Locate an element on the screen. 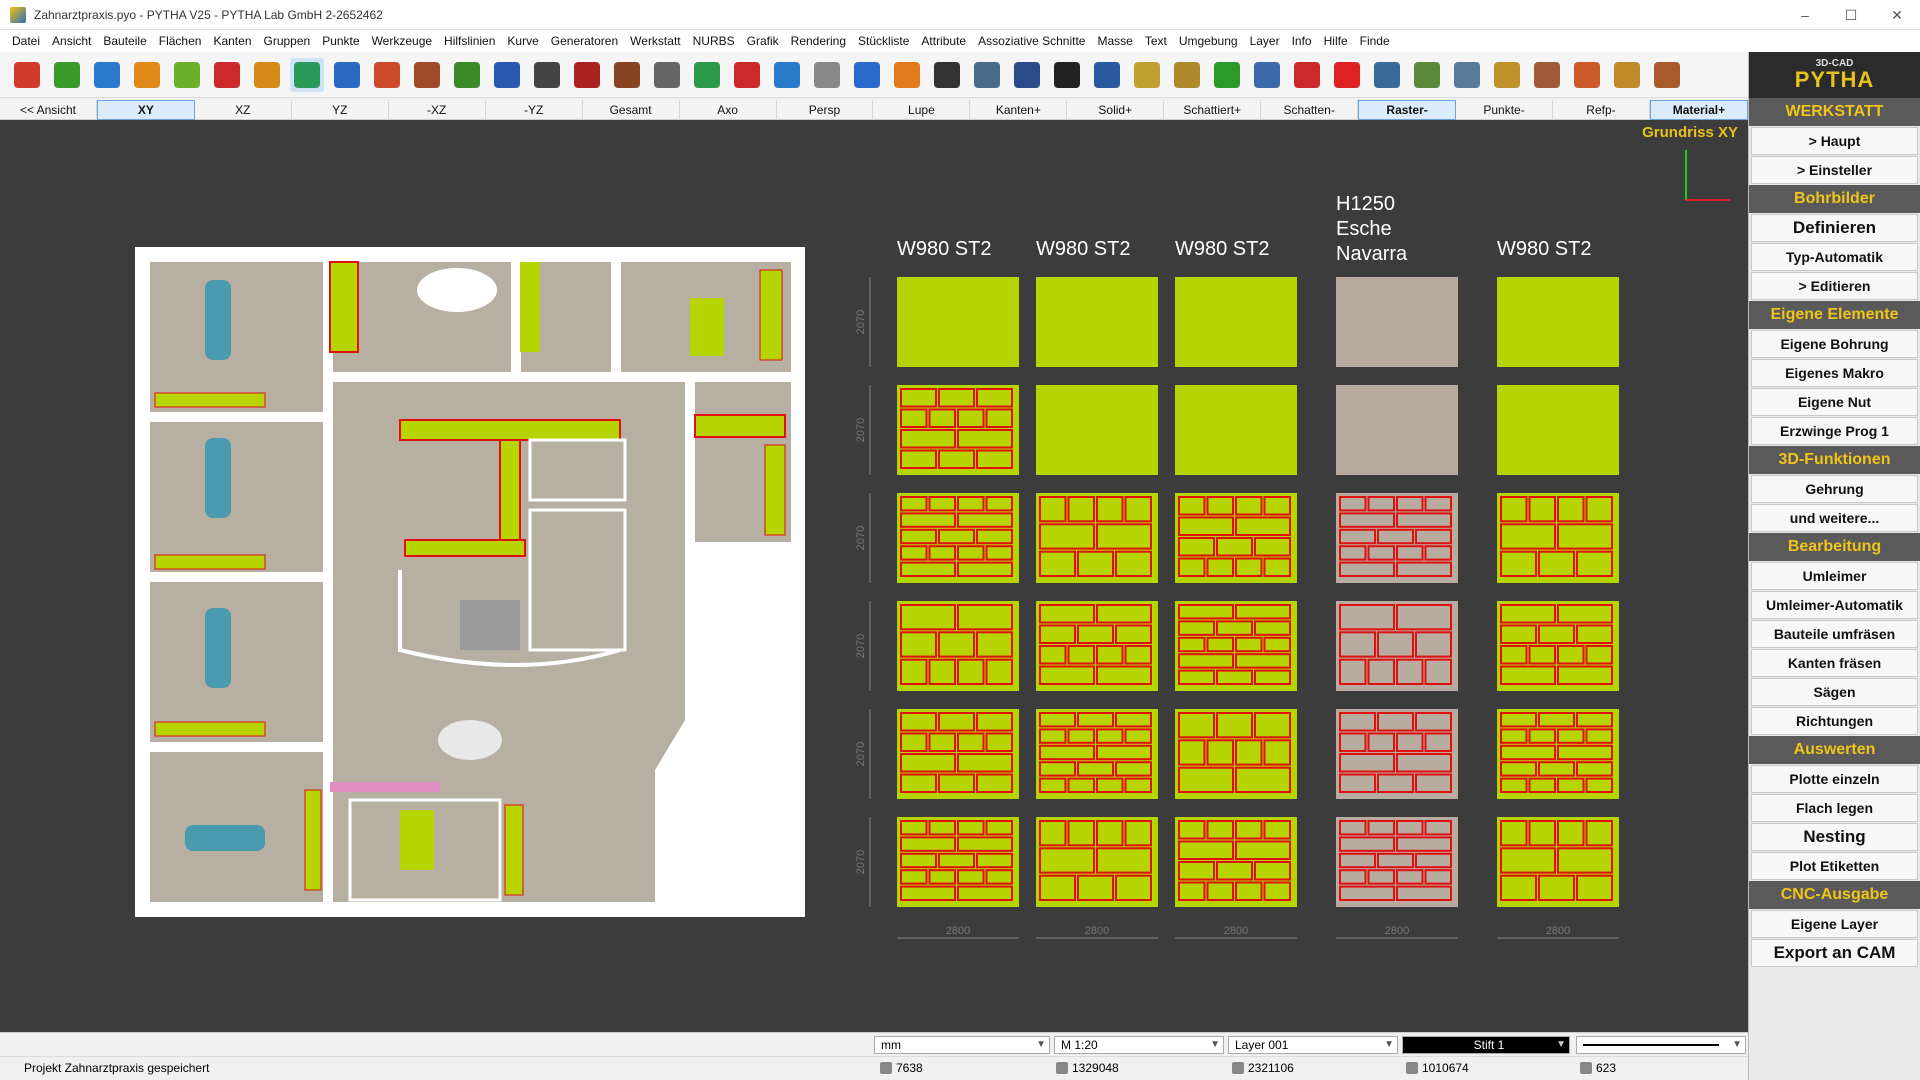 This screenshot has height=1080, width=1920. linetype-select: ▼ is located at coordinates (1661, 1045).